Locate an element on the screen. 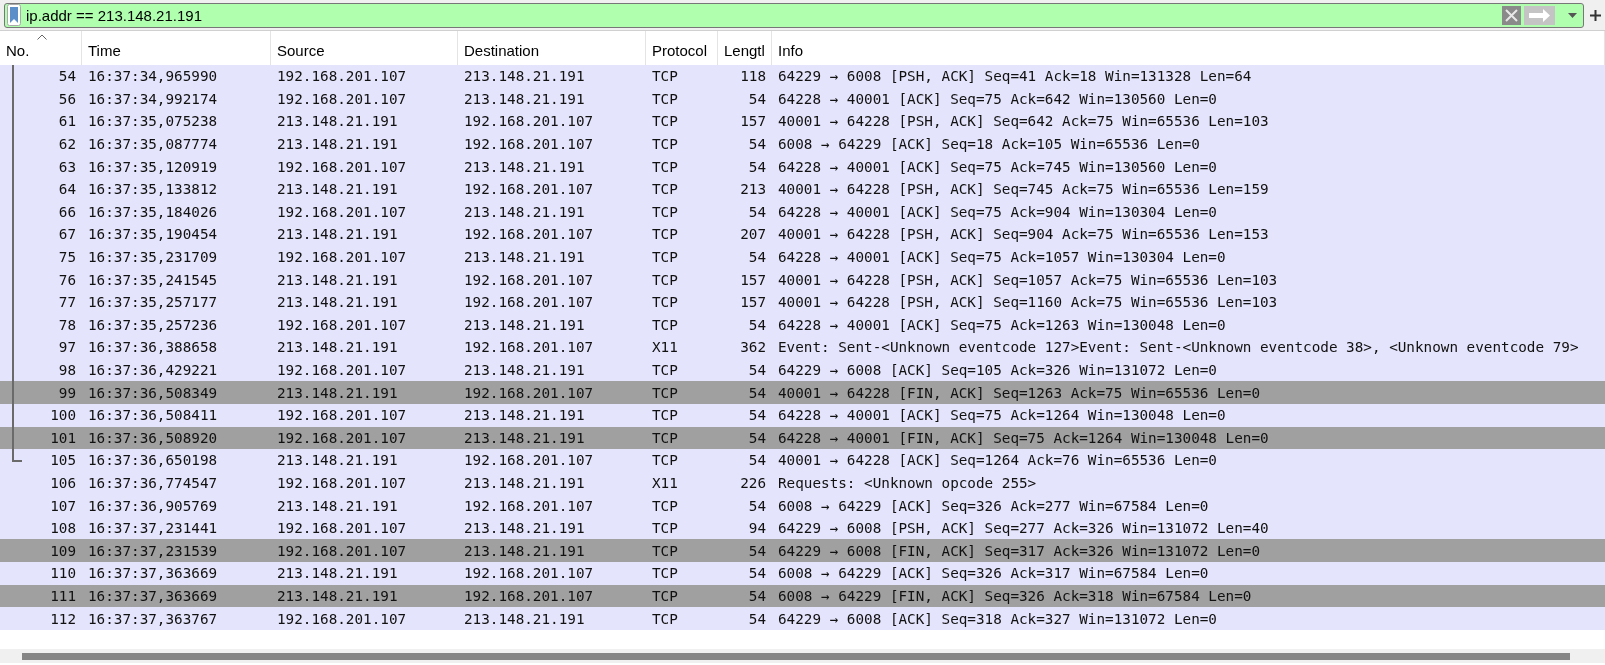 The height and width of the screenshot is (665, 1605). packet-row: 105 16:37:36,650198 213.148.21.191 192.168.201.107 TCP 54 40001 → 64228 [ACK] Seq=1264 Ack=76 Win=65536 Len=0 is located at coordinates (802, 460).